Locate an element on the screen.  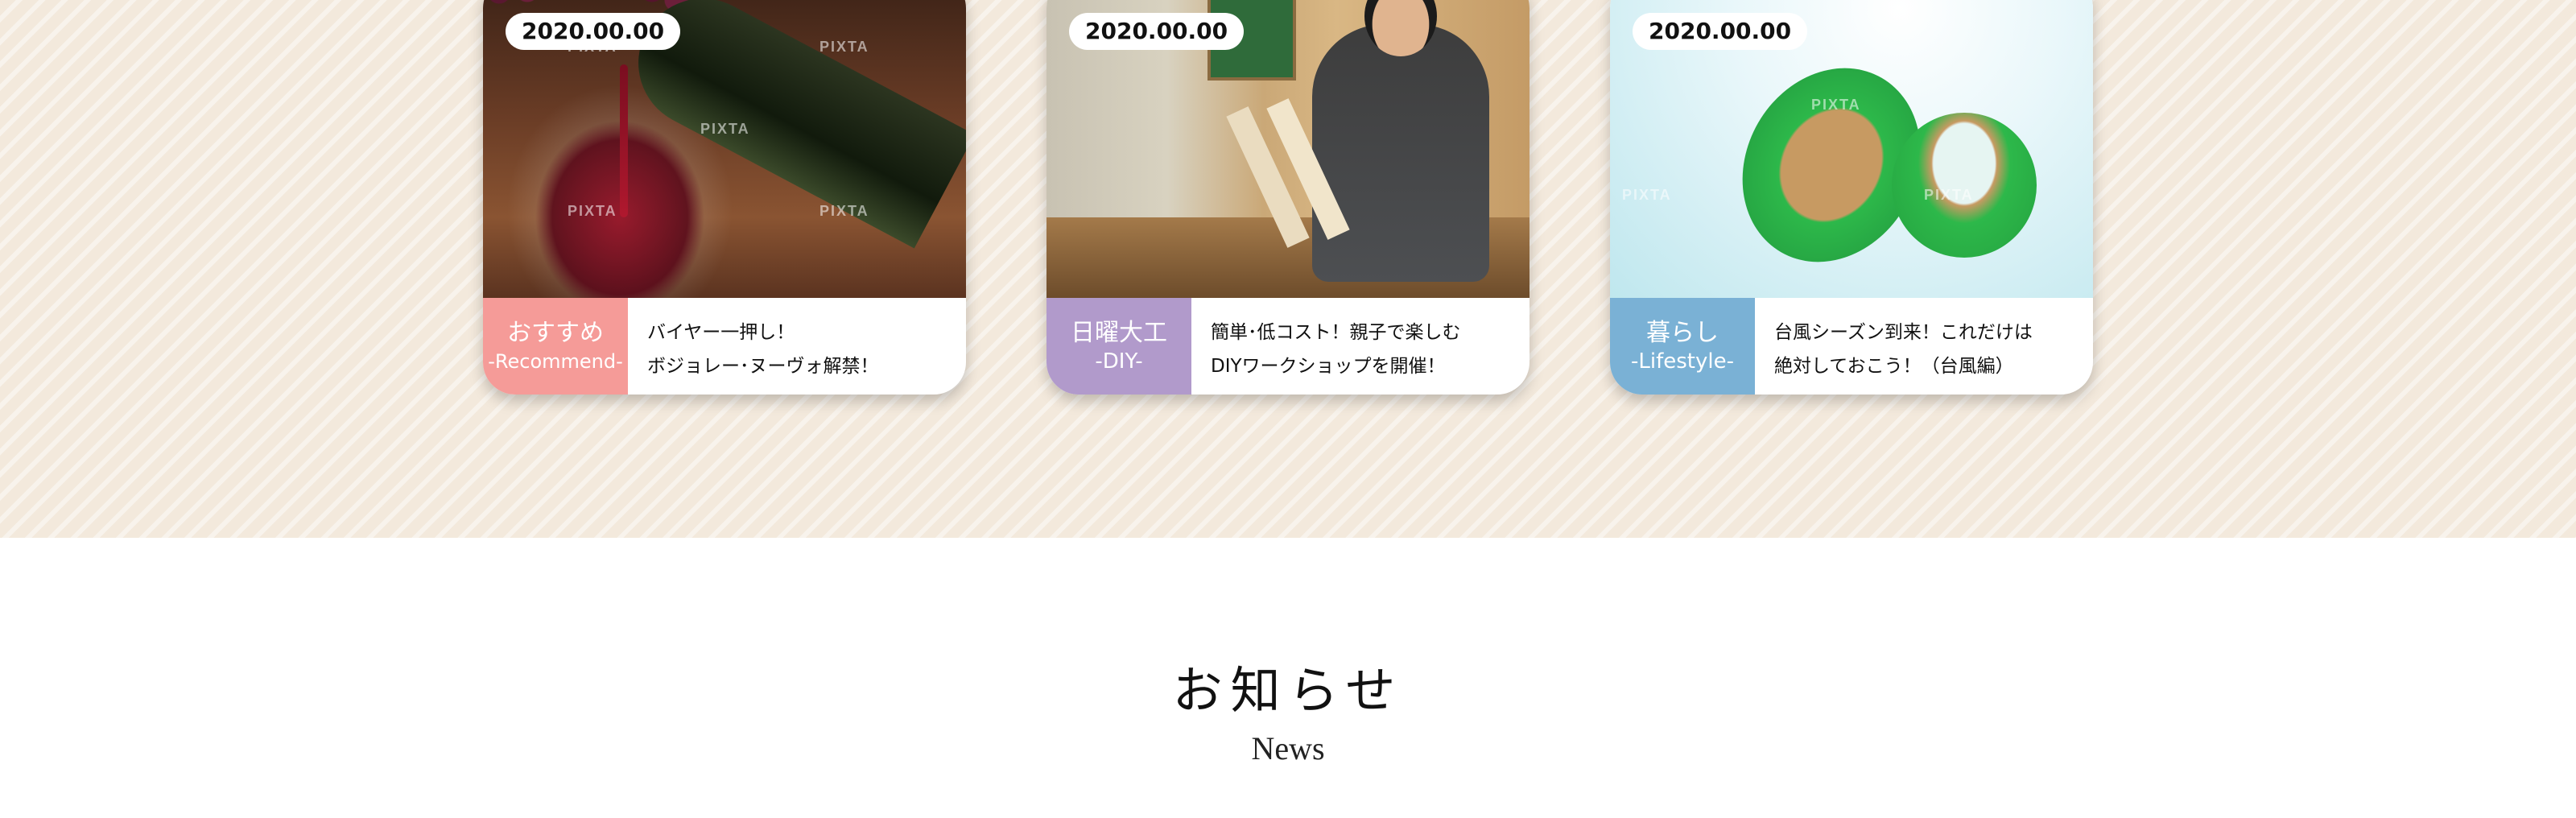
article-title-line: 簡単･低コスト！親子で楽しむ is located at coordinates (1336, 332).